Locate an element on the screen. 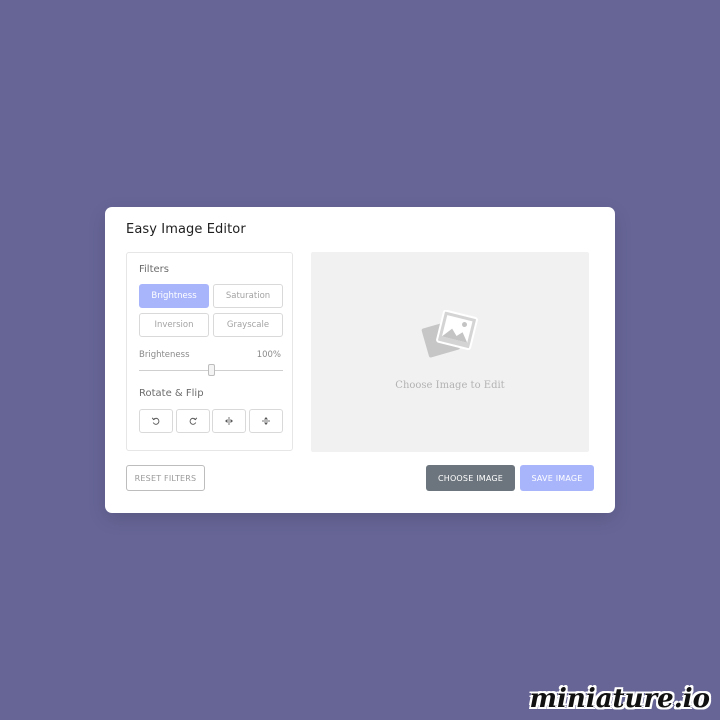  slider-thumb is located at coordinates (211, 370).